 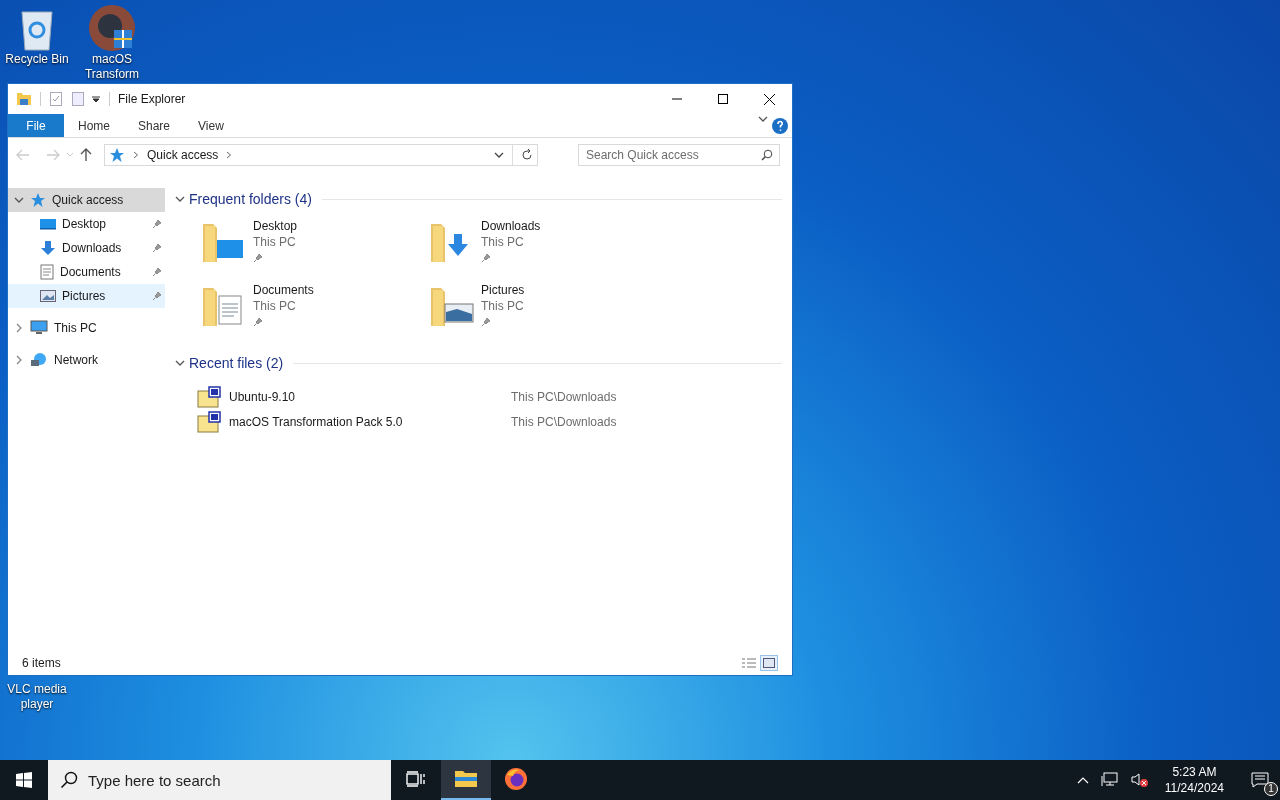 I want to click on nav-label: Network, so click(x=76, y=360).